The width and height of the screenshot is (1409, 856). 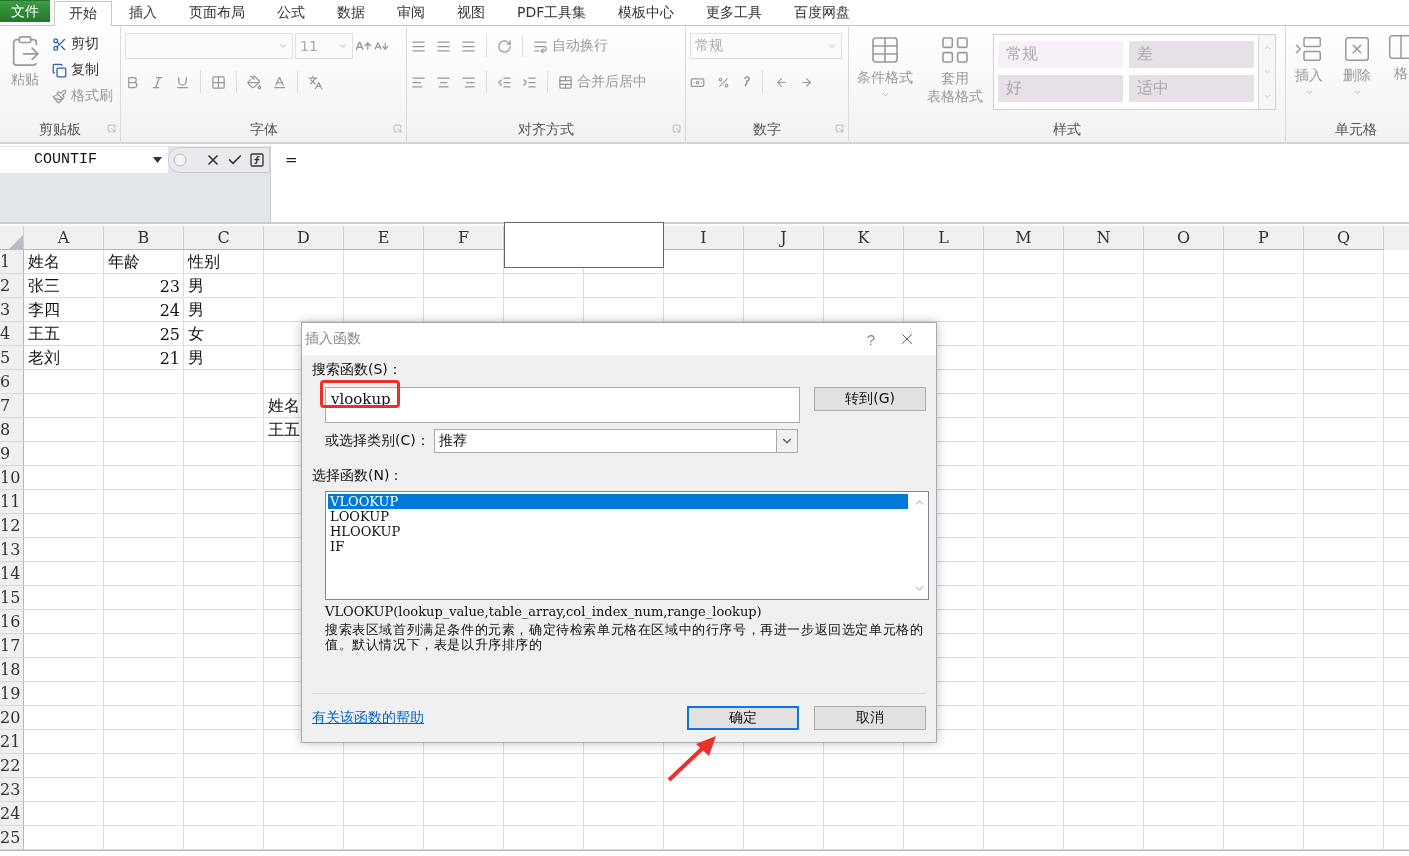 What do you see at coordinates (618, 546) in the screenshot?
I see `function-item: IF` at bounding box center [618, 546].